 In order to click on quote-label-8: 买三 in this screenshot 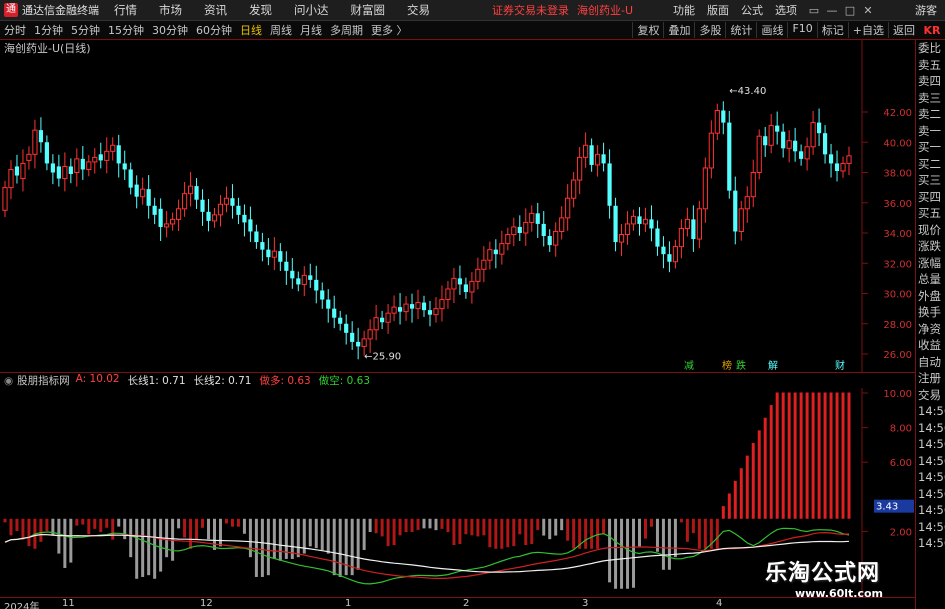, I will do `click(930, 180)`.